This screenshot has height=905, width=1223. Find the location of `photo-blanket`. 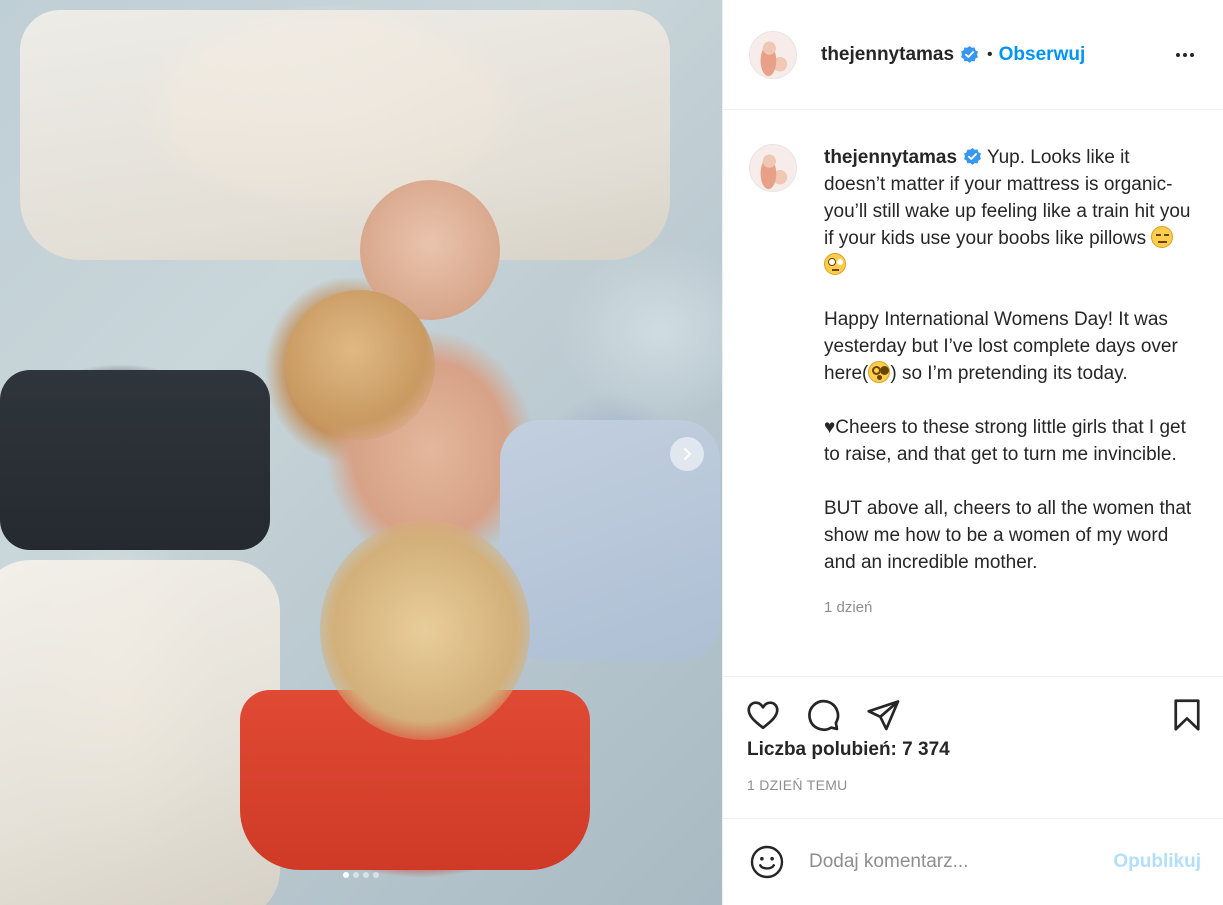

photo-blanket is located at coordinates (140, 732).